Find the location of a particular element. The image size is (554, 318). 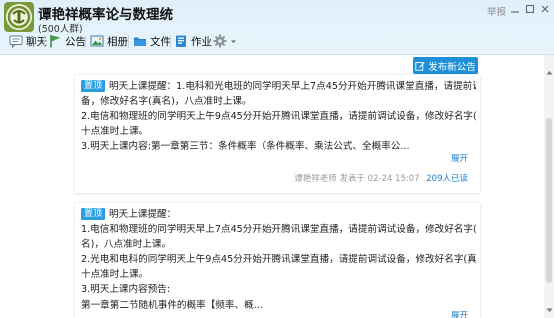

announcement-meta: 谭艳祥老师 发表于 02-24 15:07 209人已读 is located at coordinates (381, 178).